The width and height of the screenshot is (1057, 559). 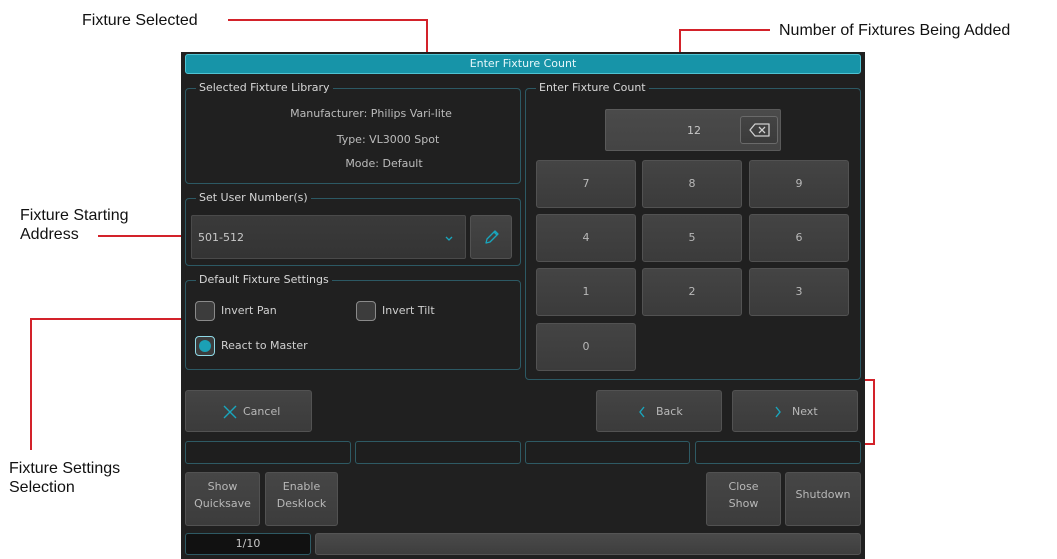 I want to click on fixture-count-display: 12, so click(x=693, y=130).